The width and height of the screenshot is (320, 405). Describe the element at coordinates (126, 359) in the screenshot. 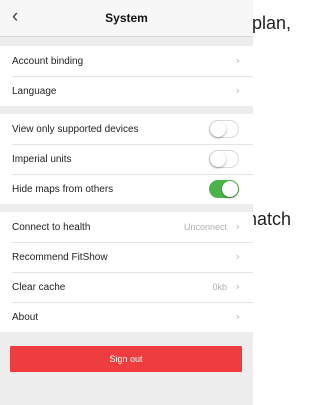

I see `sign-out-button: Sign out` at that location.